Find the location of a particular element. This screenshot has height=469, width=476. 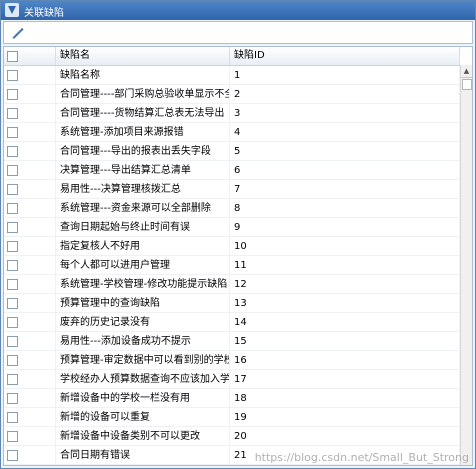

scroll-up-arrow-icon: ▲ is located at coordinates (466, 71).